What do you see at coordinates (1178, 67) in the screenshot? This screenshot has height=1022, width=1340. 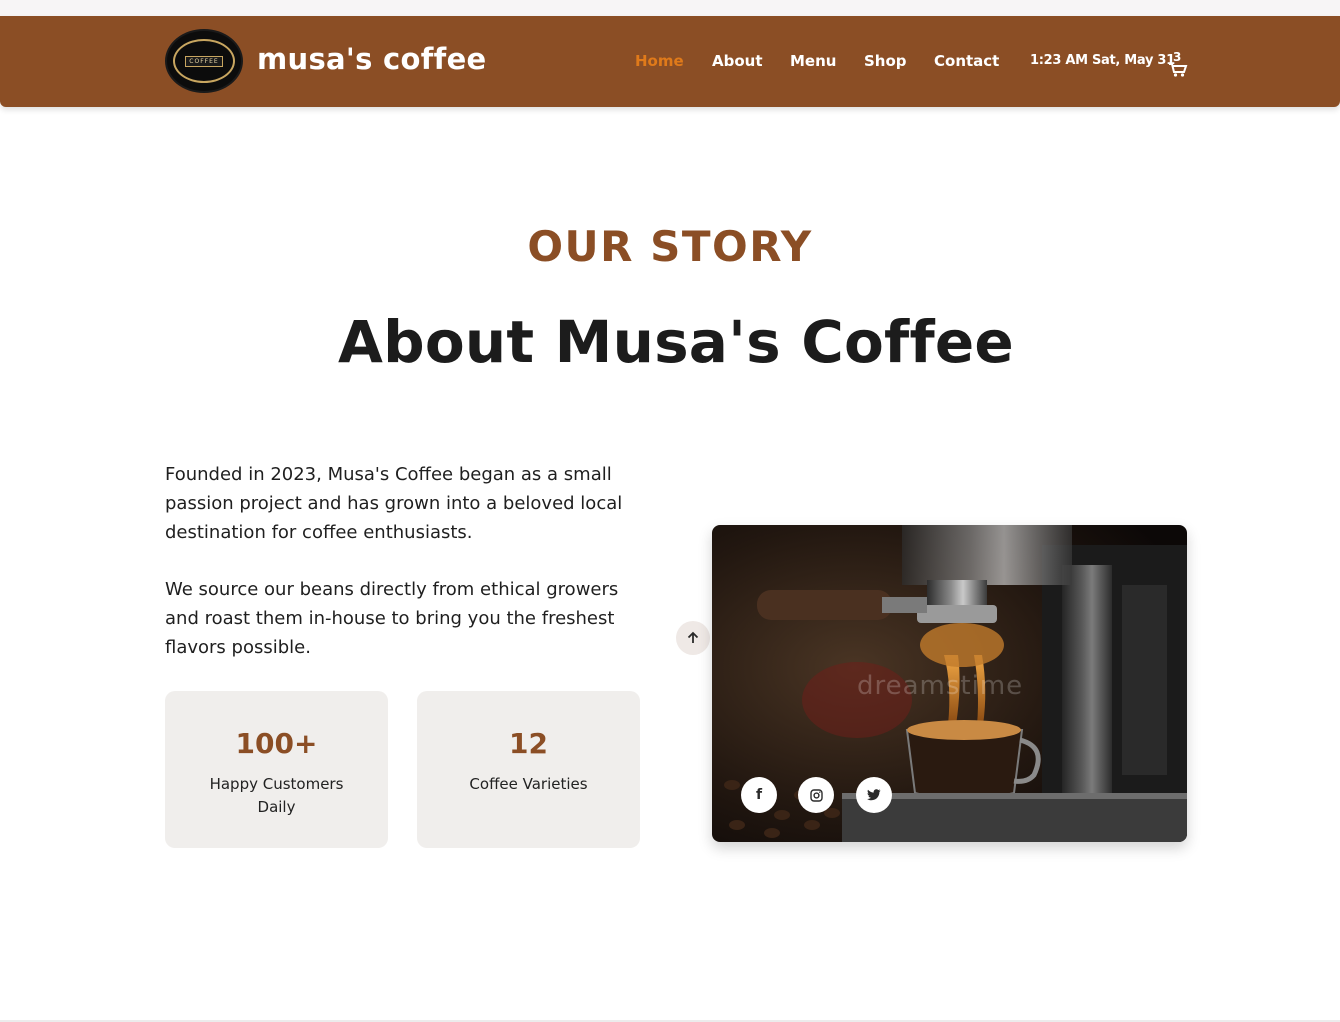 I see `cart-icon` at bounding box center [1178, 67].